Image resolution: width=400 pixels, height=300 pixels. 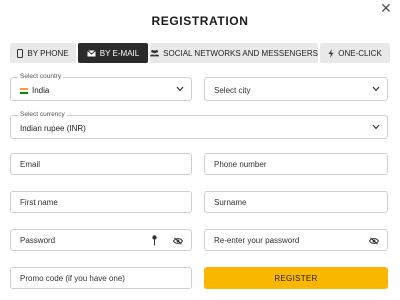 I want to click on key-icon, so click(x=154, y=240).